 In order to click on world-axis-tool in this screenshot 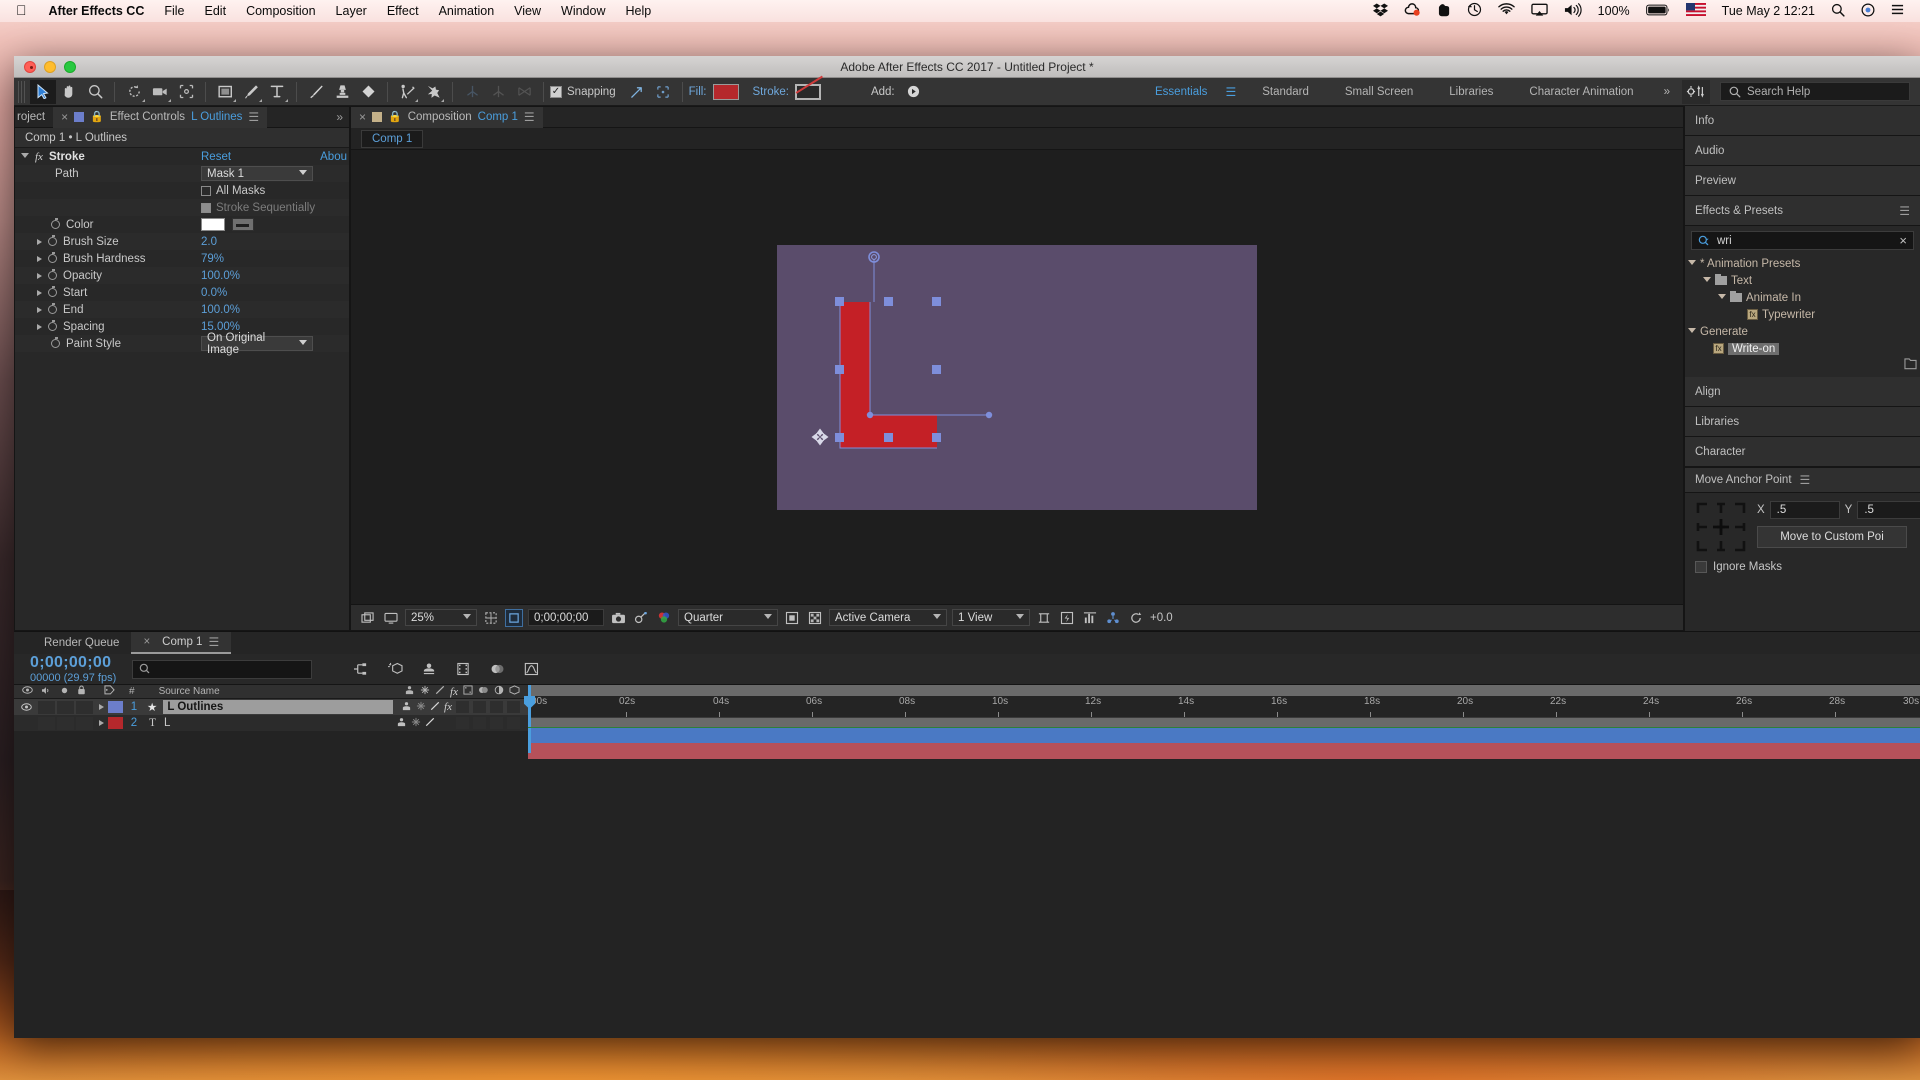, I will do `click(498, 92)`.